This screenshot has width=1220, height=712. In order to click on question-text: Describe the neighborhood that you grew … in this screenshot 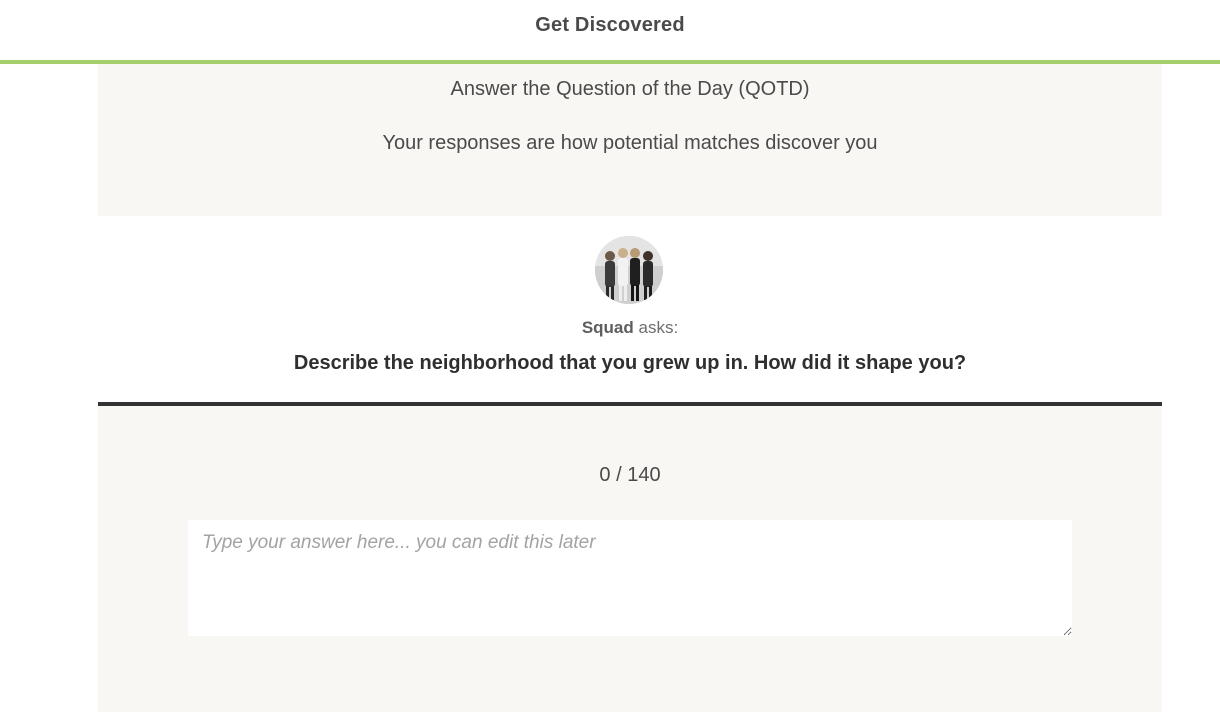, I will do `click(630, 363)`.